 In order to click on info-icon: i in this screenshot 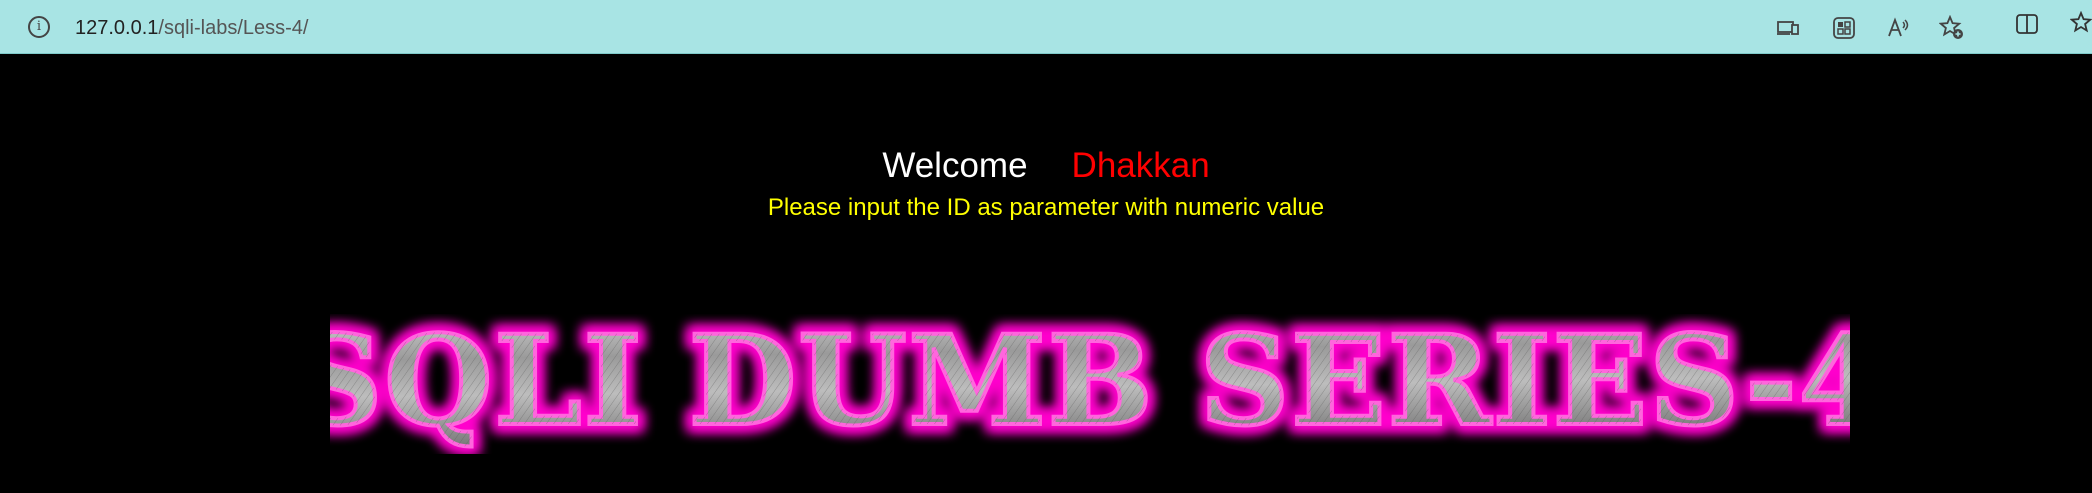, I will do `click(39, 27)`.